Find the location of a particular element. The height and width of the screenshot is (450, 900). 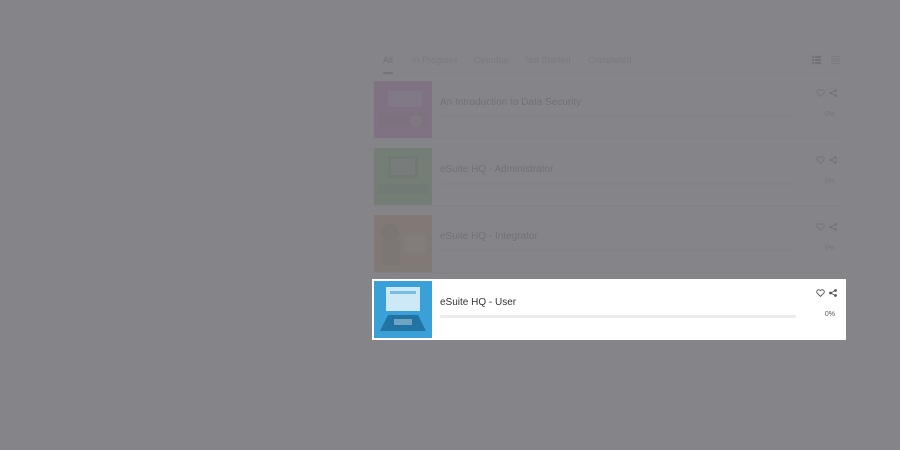

compact-list-icon is located at coordinates (835, 60).